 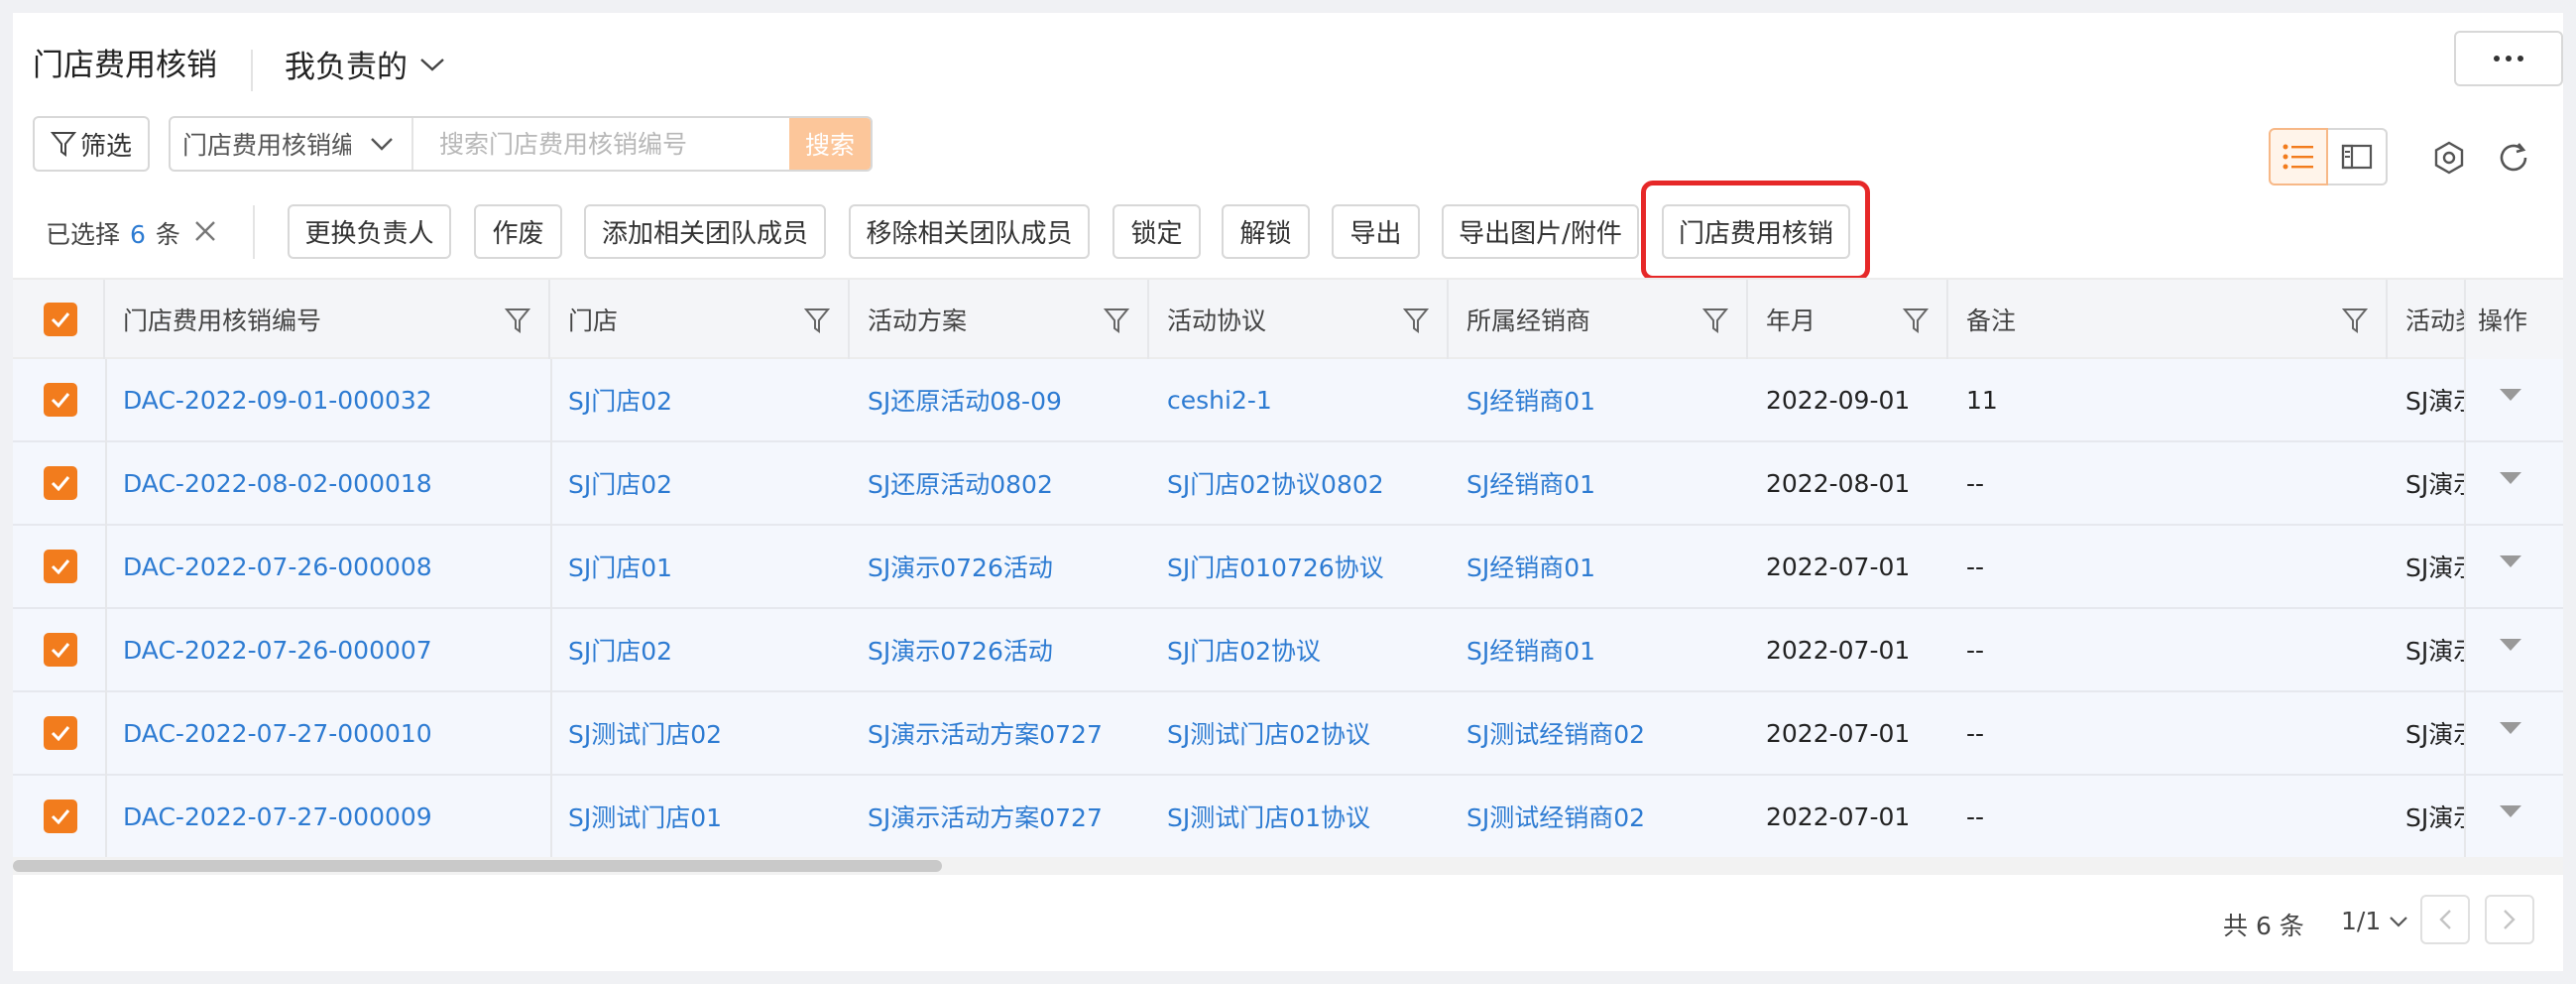 What do you see at coordinates (1839, 483) in the screenshot?
I see `cell-month: 2022-08-01` at bounding box center [1839, 483].